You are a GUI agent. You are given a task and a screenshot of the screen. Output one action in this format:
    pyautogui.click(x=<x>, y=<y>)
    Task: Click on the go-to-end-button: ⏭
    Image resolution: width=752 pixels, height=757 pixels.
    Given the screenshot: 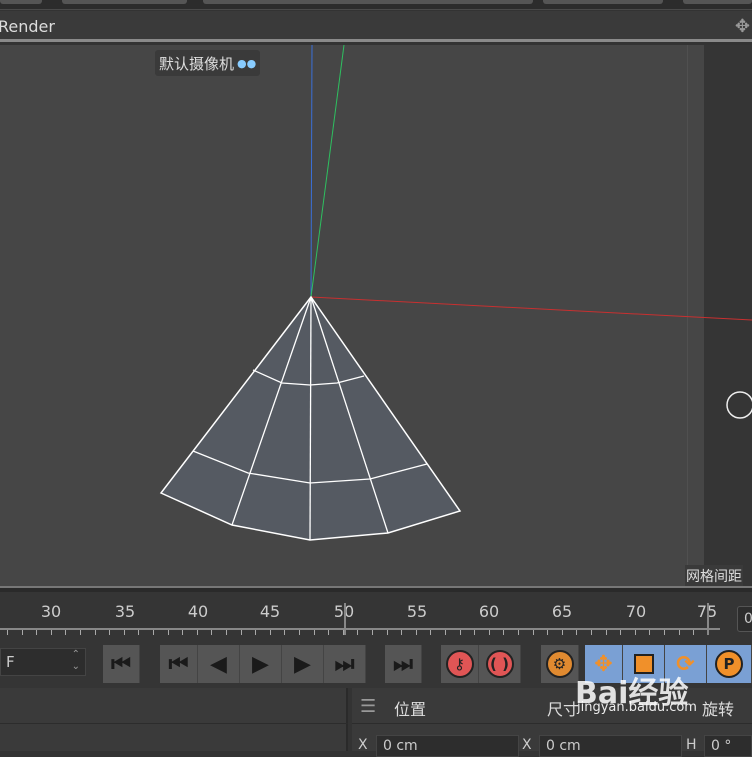 What is the action you would take?
    pyautogui.click(x=403, y=664)
    